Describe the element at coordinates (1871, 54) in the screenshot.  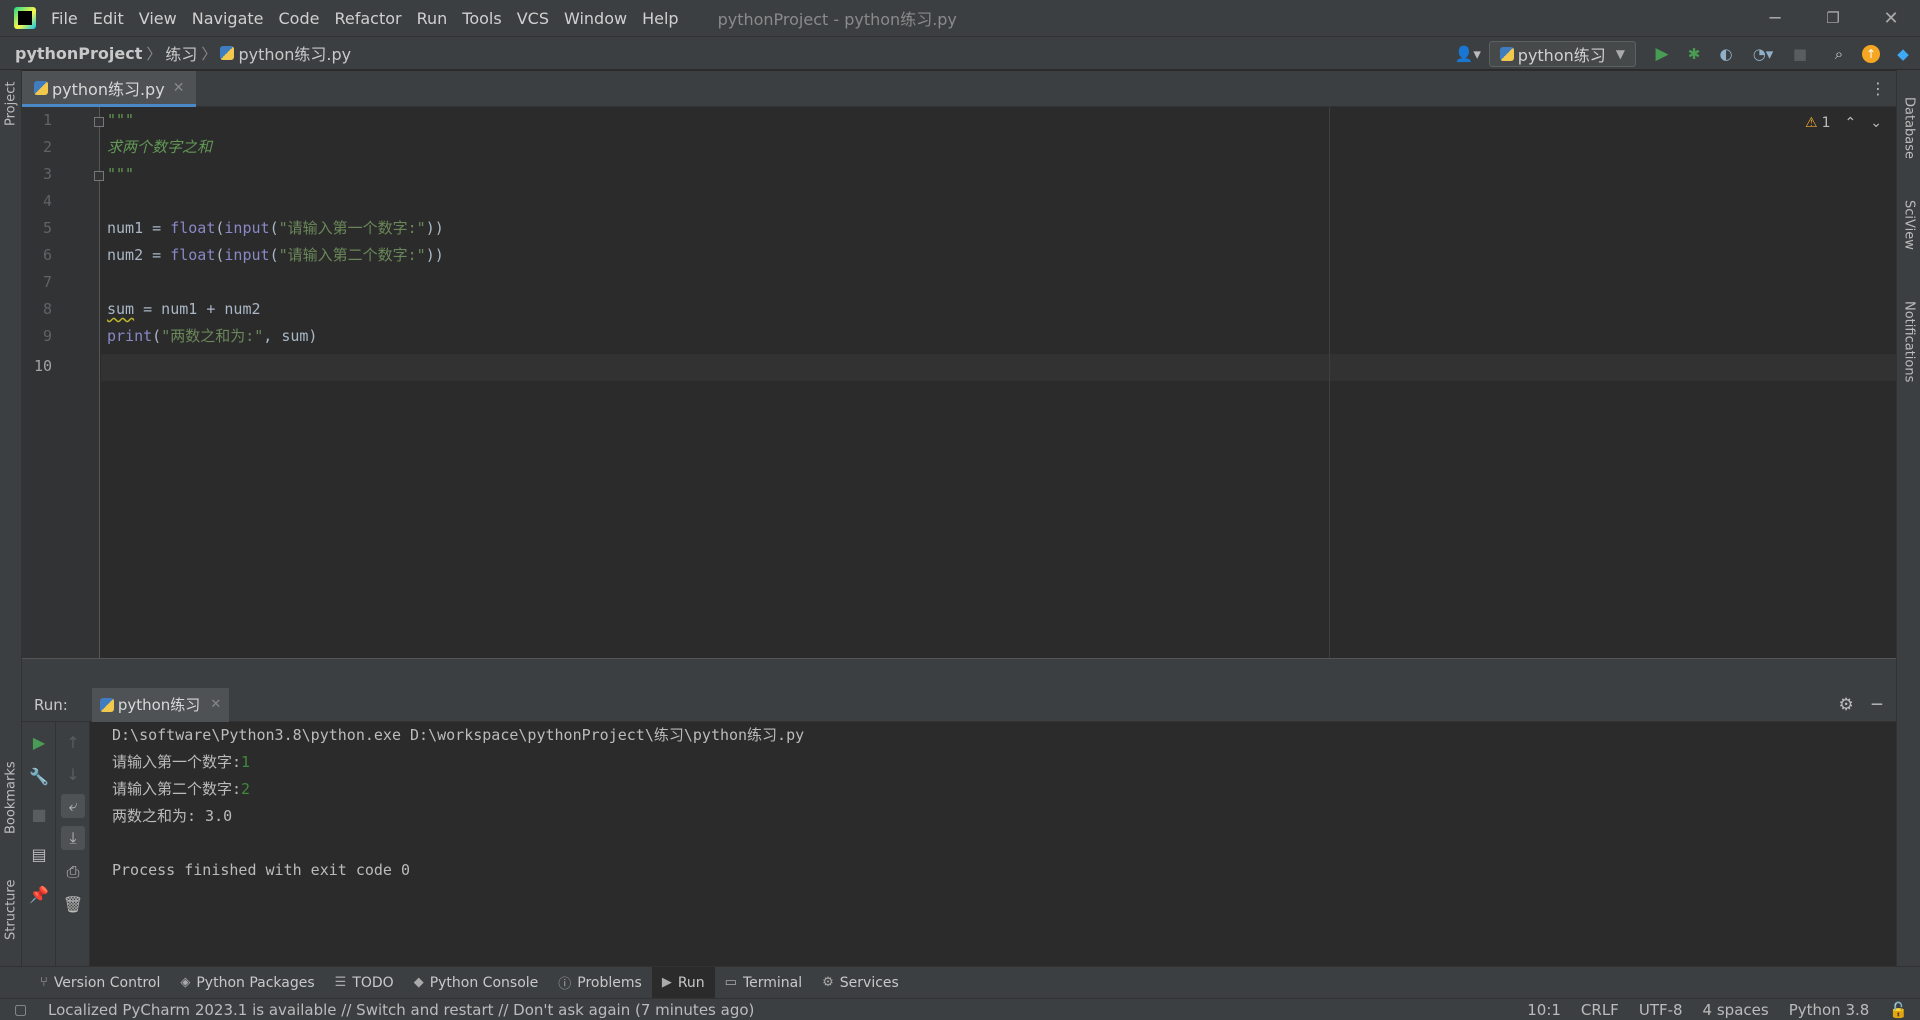
I see `update-icon: ↑` at that location.